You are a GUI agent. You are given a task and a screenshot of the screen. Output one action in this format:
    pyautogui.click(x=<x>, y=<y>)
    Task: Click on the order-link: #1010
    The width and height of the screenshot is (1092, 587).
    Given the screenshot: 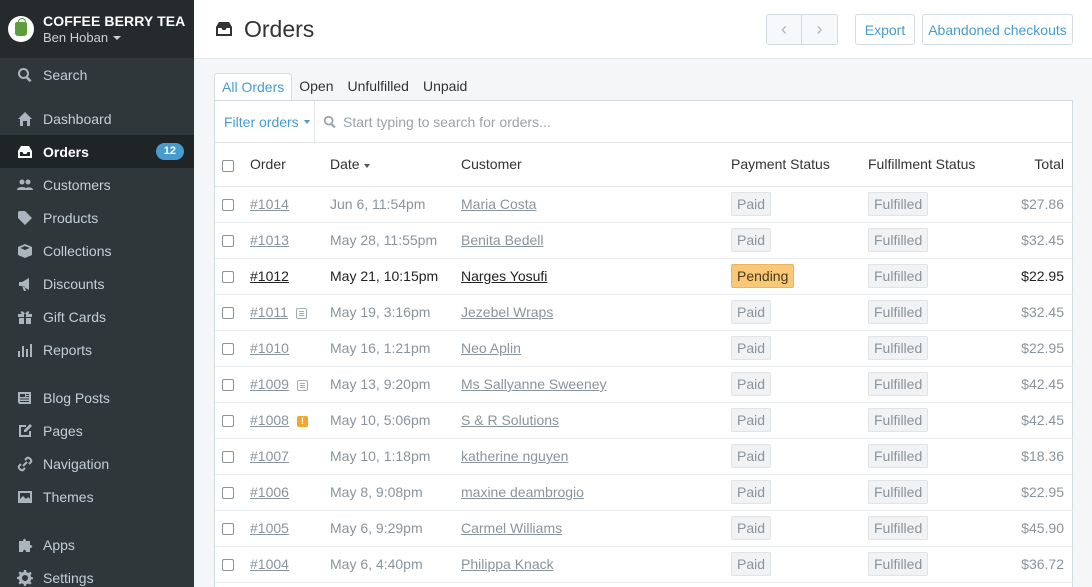 What is the action you would take?
    pyautogui.click(x=269, y=348)
    